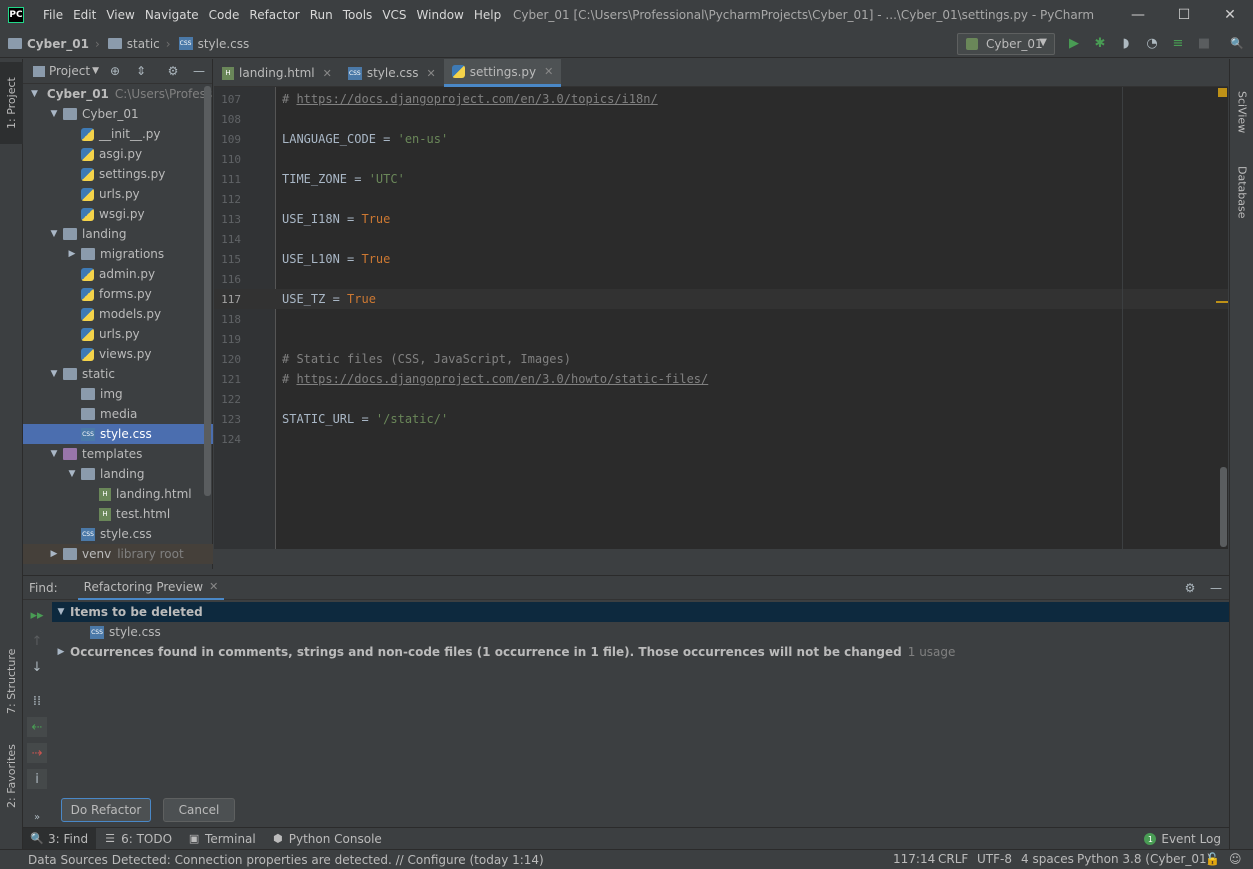 Image resolution: width=1253 pixels, height=869 pixels. What do you see at coordinates (118, 414) in the screenshot?
I see `tree-item: media` at bounding box center [118, 414].